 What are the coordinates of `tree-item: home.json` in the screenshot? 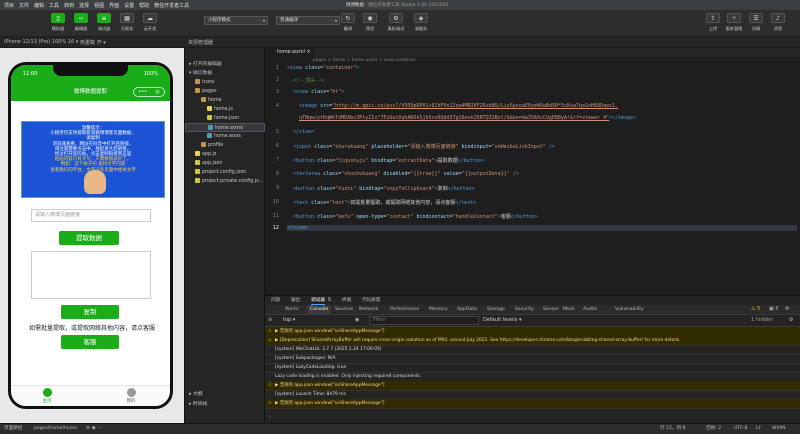 It's located at (225, 118).